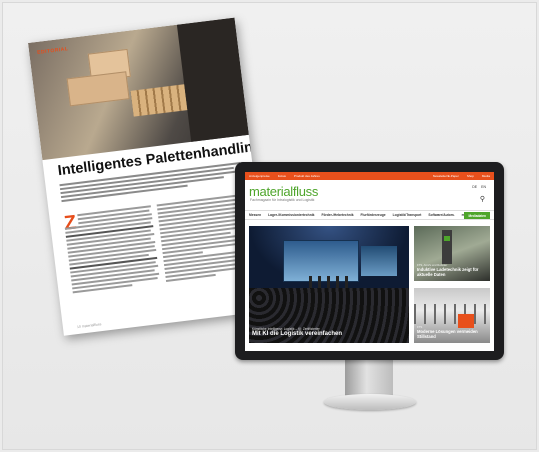 Image resolution: width=539 pixels, height=452 pixels. I want to click on topbar-link: Shop, so click(470, 176).